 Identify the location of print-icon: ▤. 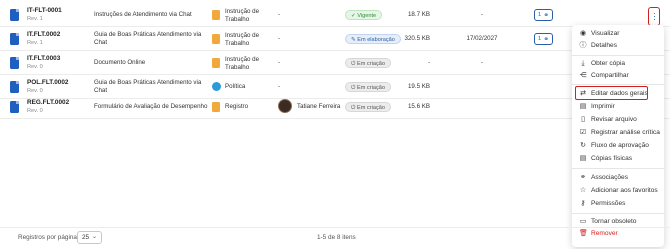
(583, 106).